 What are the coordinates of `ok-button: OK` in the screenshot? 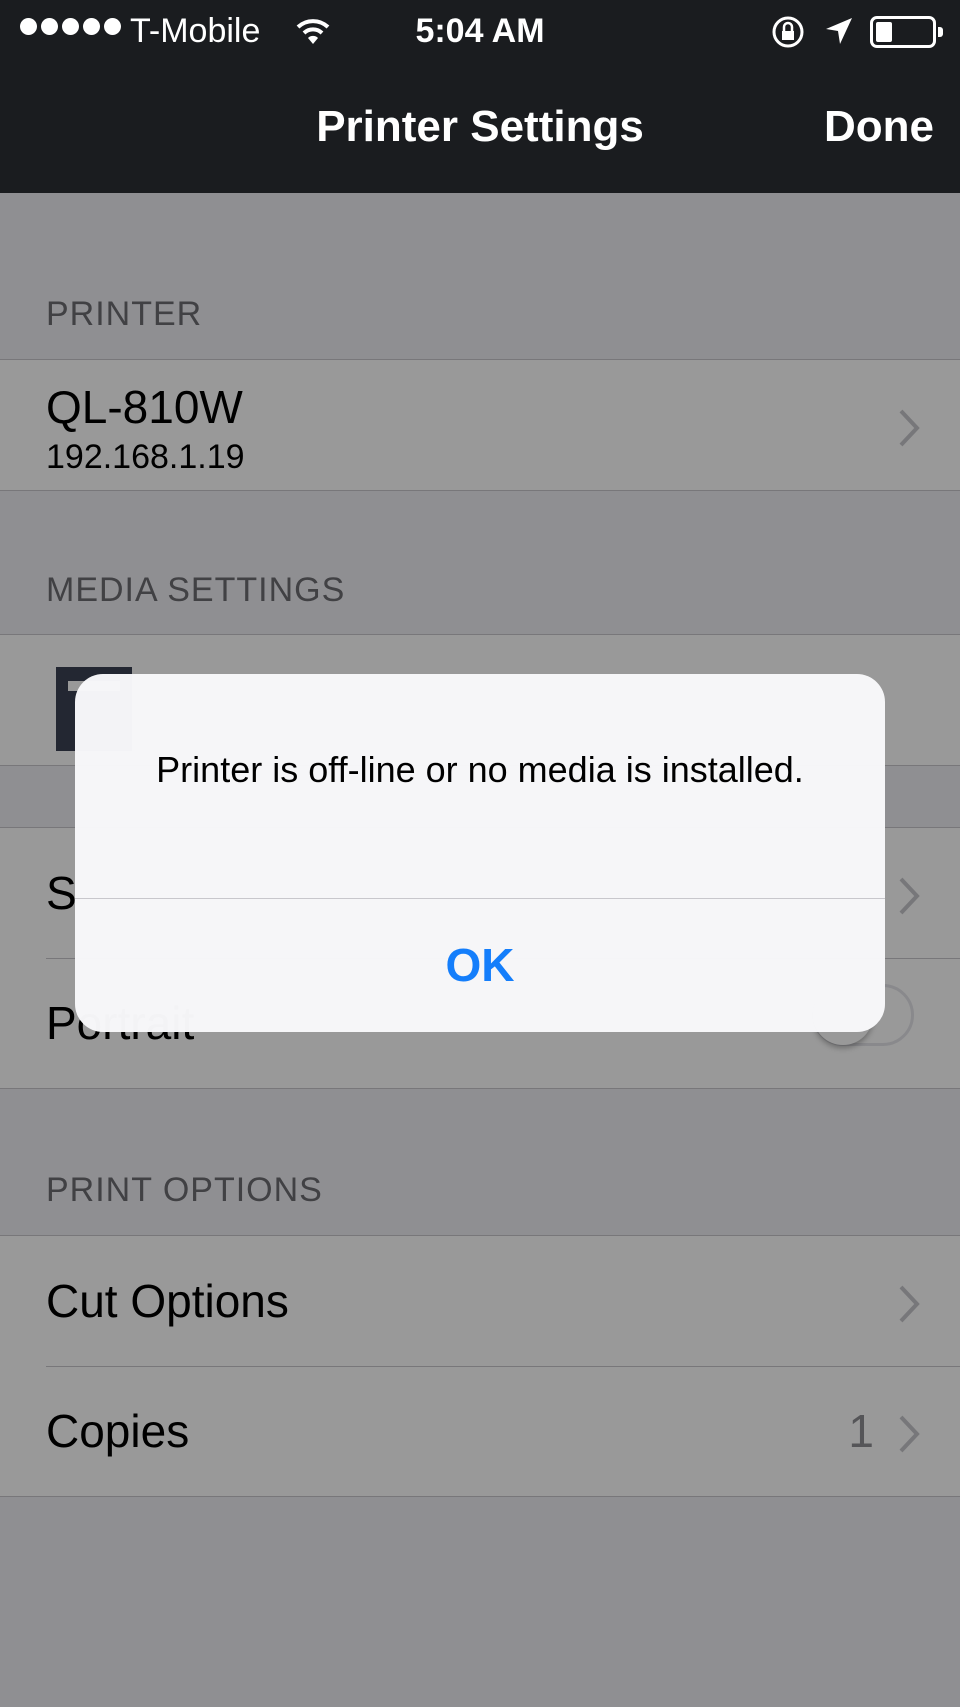 It's located at (480, 965).